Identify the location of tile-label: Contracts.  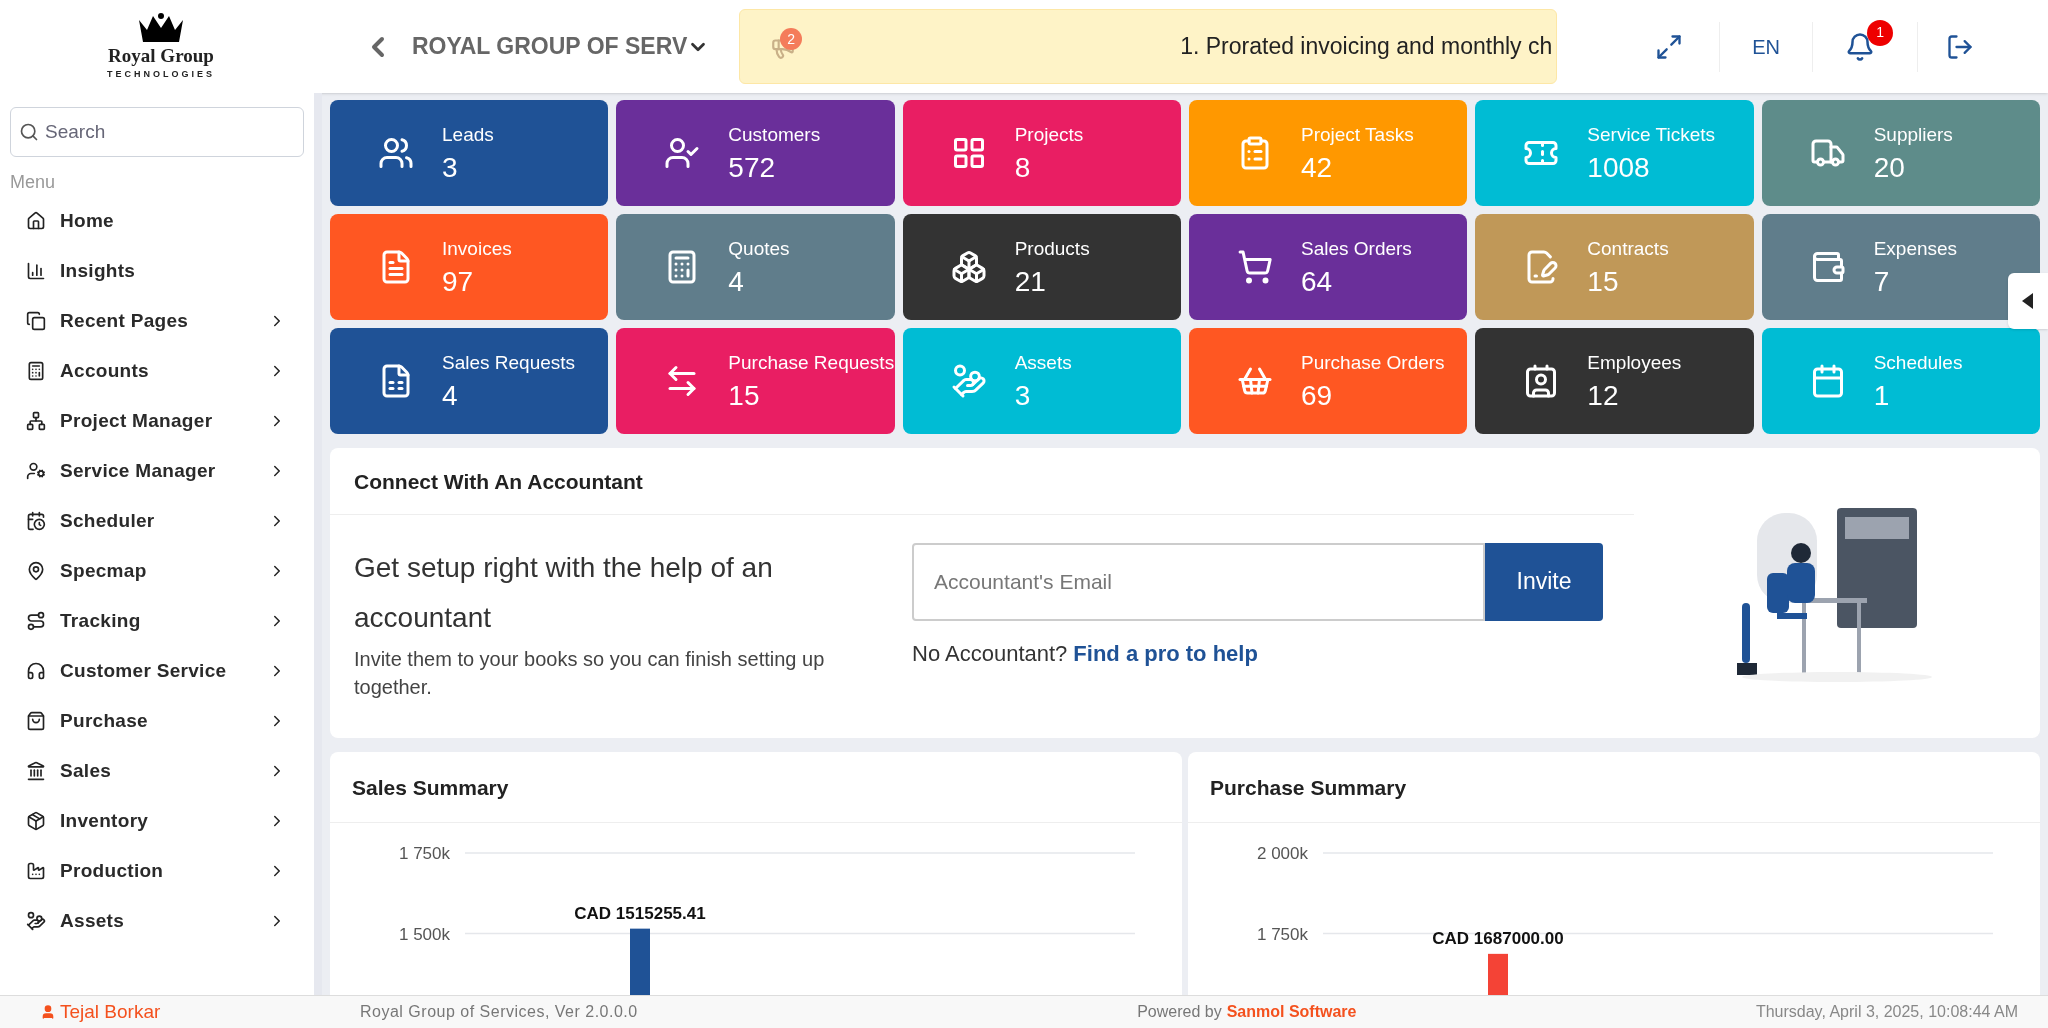
(1628, 249).